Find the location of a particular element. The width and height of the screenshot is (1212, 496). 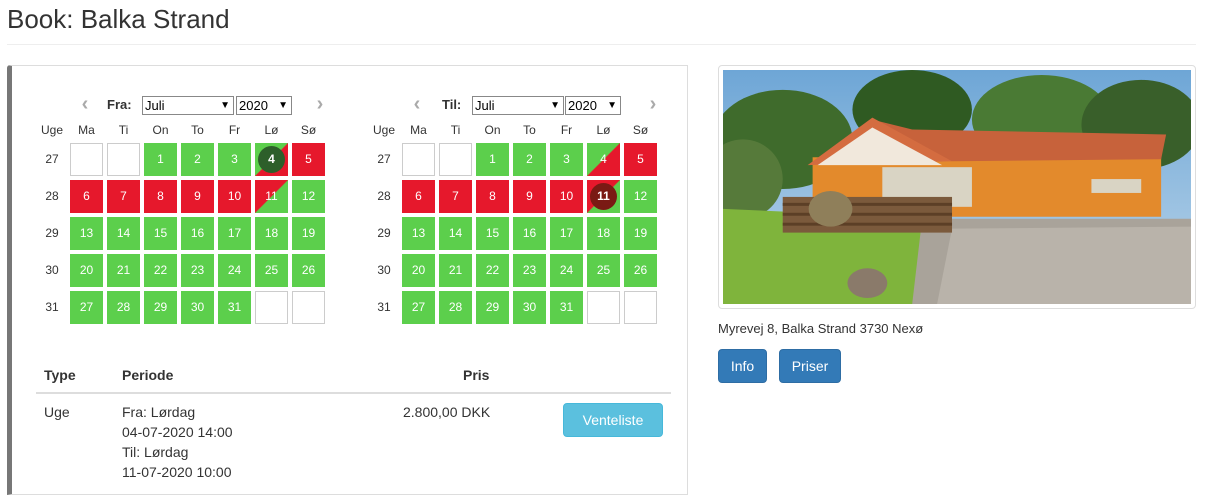

week-number: 31 is located at coordinates (384, 307).